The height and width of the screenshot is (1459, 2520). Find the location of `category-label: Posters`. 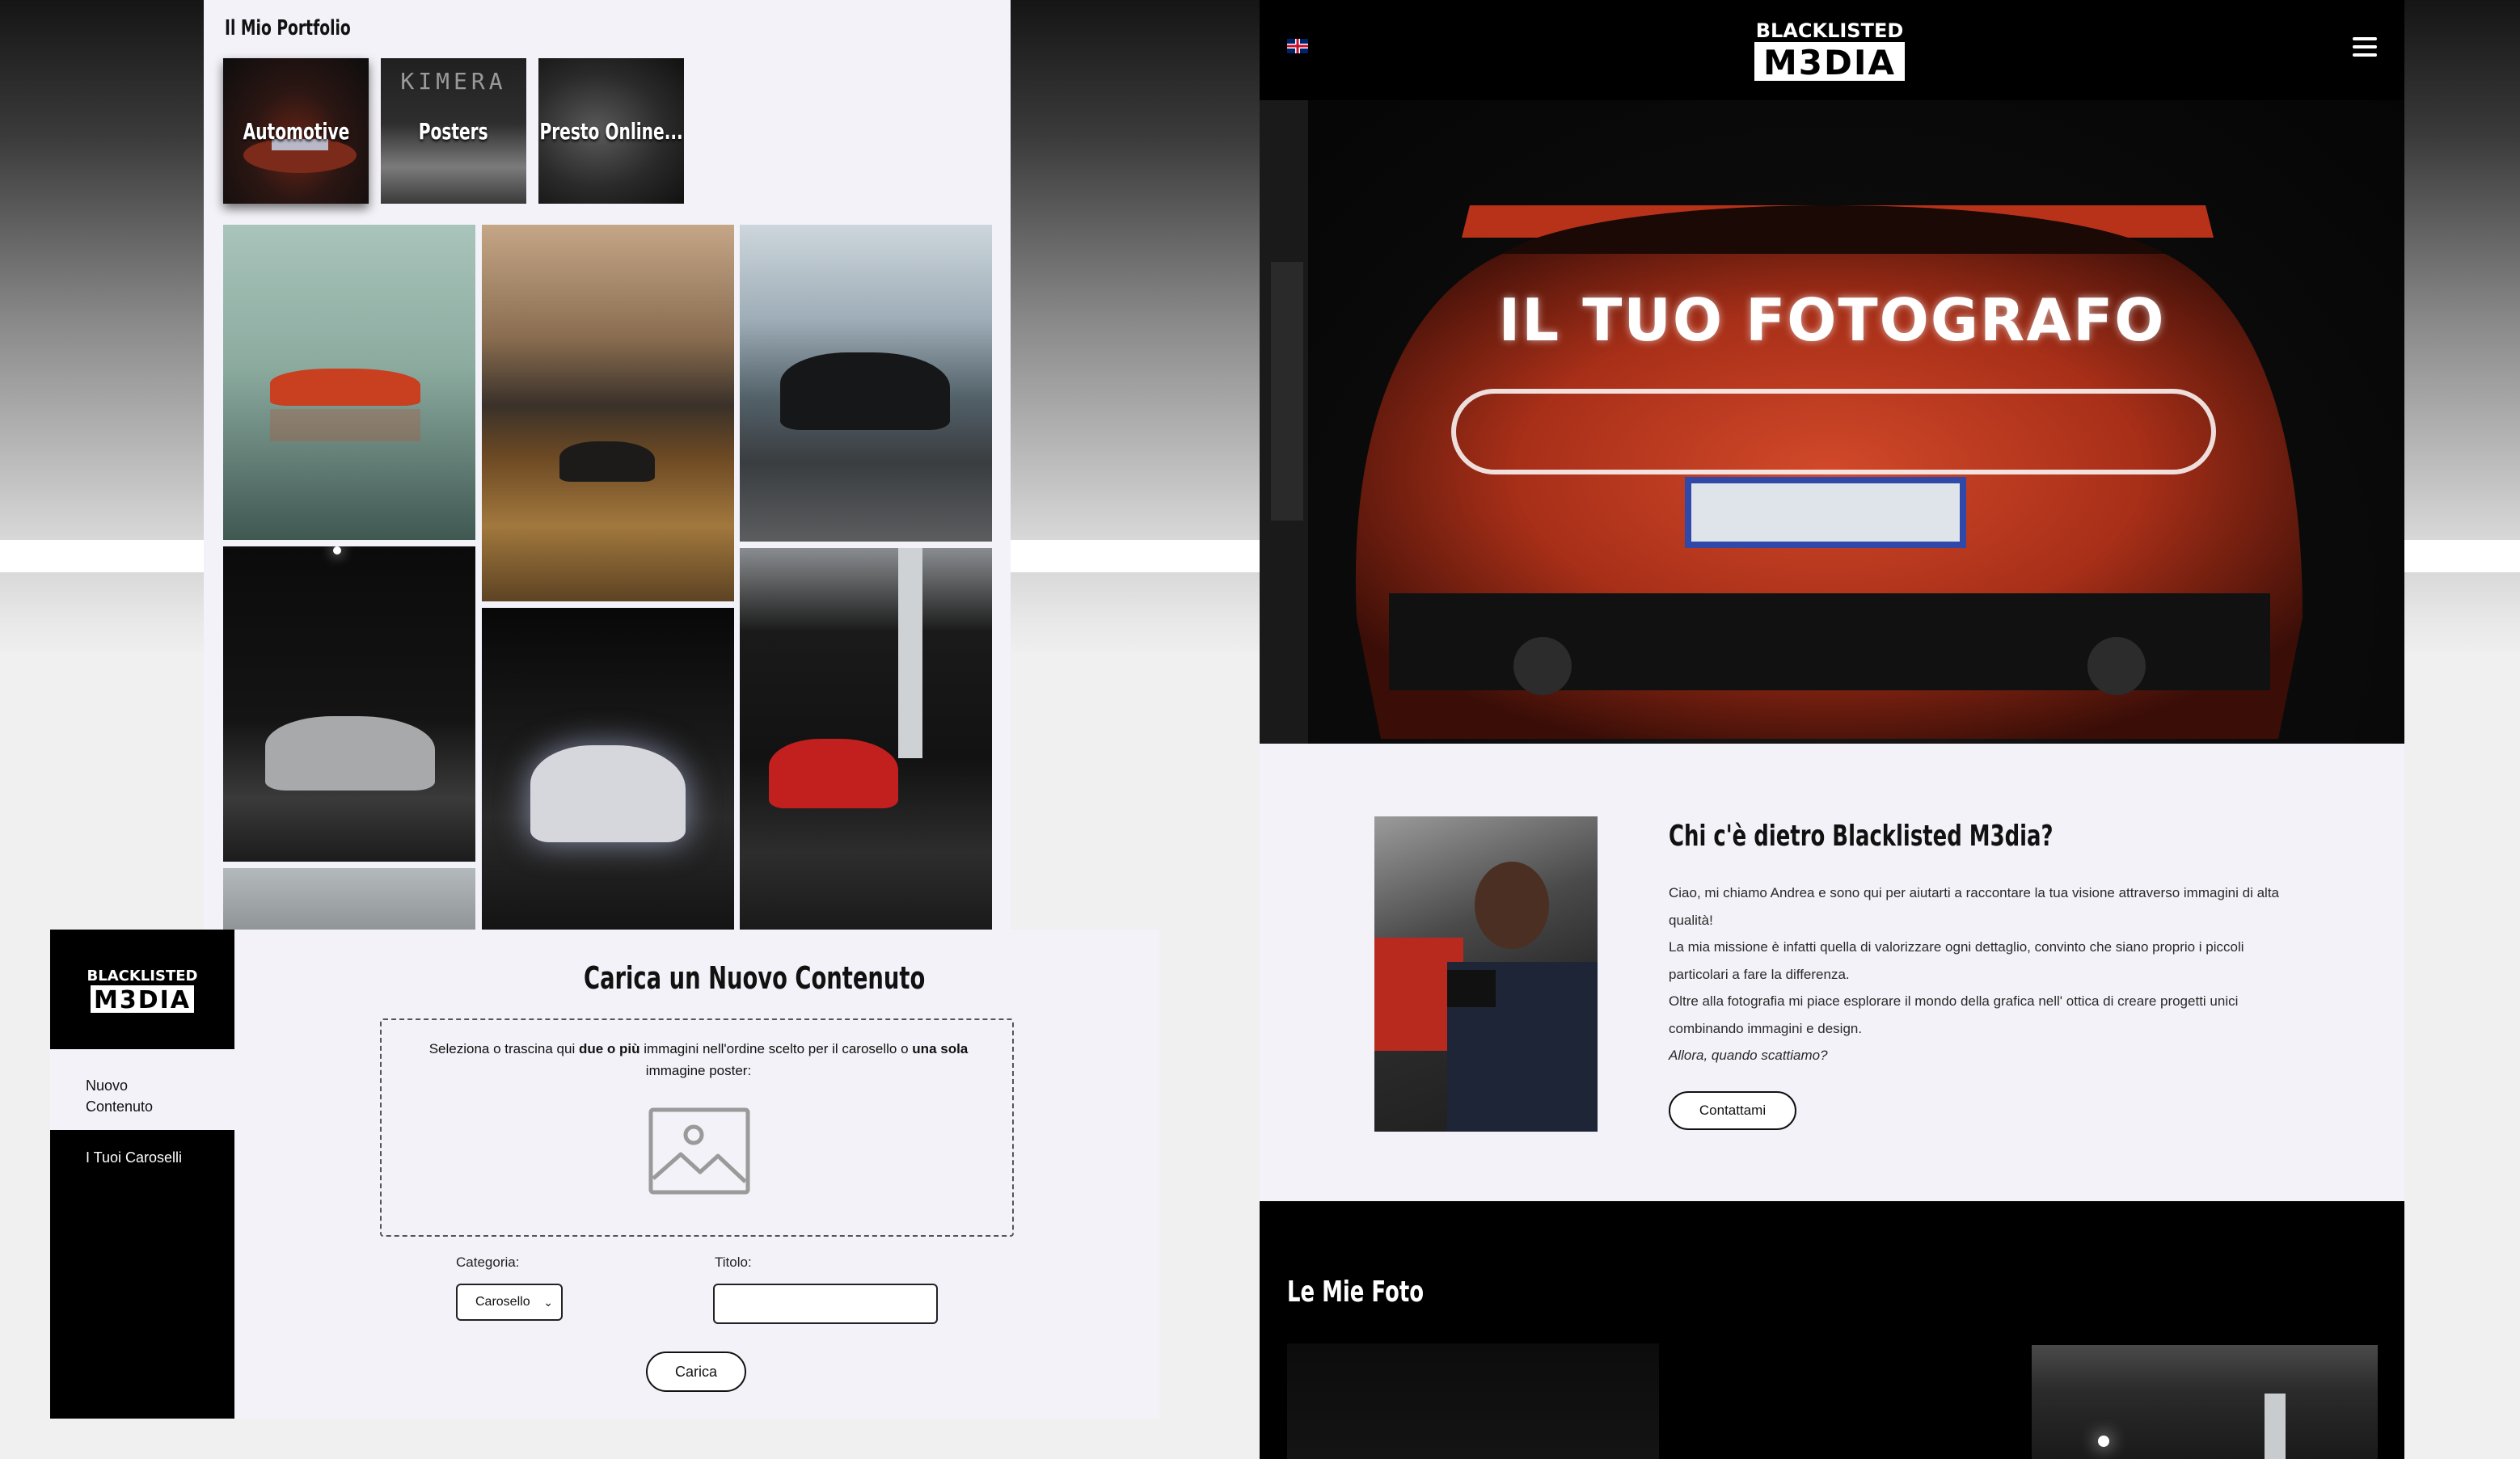

category-label: Posters is located at coordinates (454, 131).